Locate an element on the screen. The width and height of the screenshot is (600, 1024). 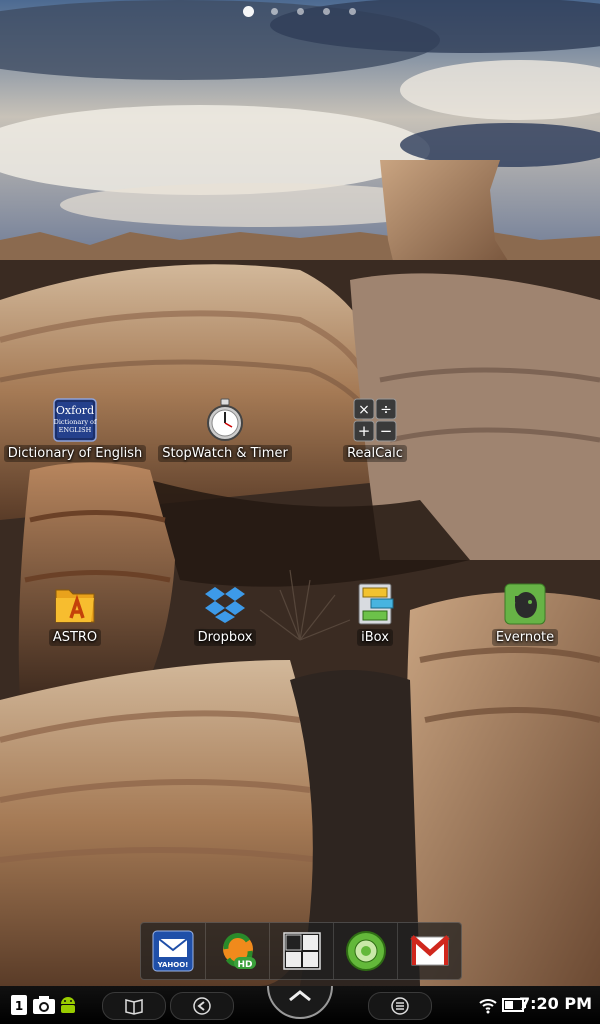
app-dropbox: Dropbox is located at coordinates (225, 621).